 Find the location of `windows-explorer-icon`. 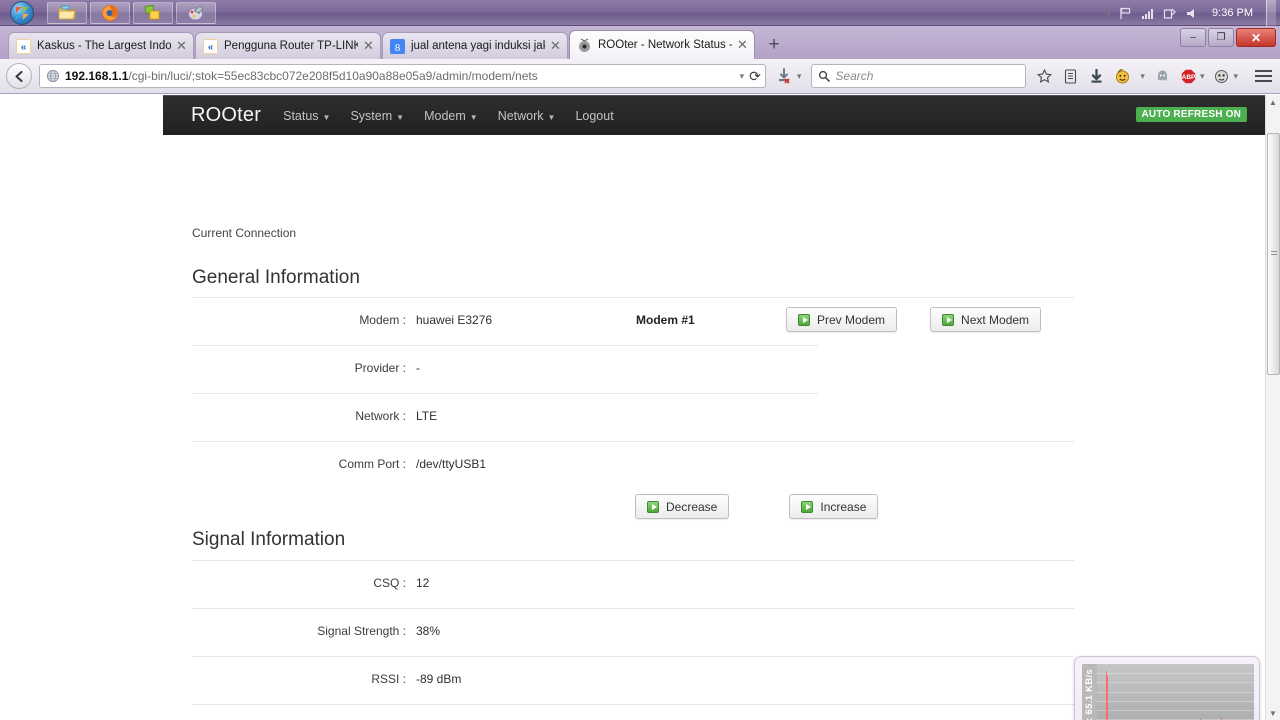

windows-explorer-icon is located at coordinates (67, 12).